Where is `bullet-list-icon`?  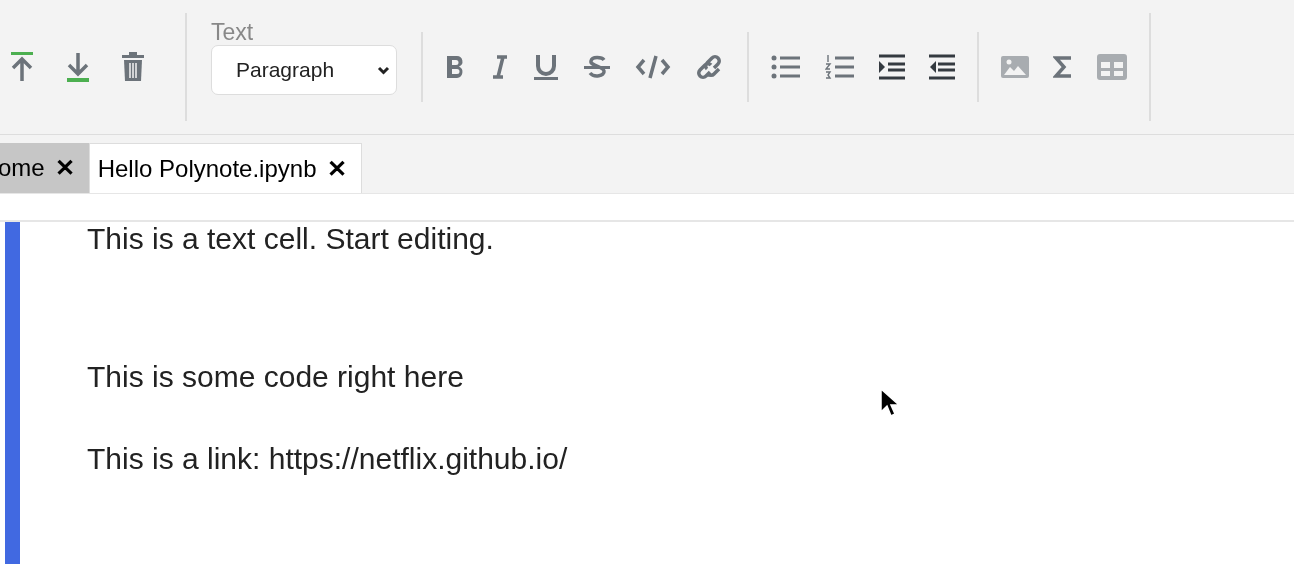 bullet-list-icon is located at coordinates (786, 67).